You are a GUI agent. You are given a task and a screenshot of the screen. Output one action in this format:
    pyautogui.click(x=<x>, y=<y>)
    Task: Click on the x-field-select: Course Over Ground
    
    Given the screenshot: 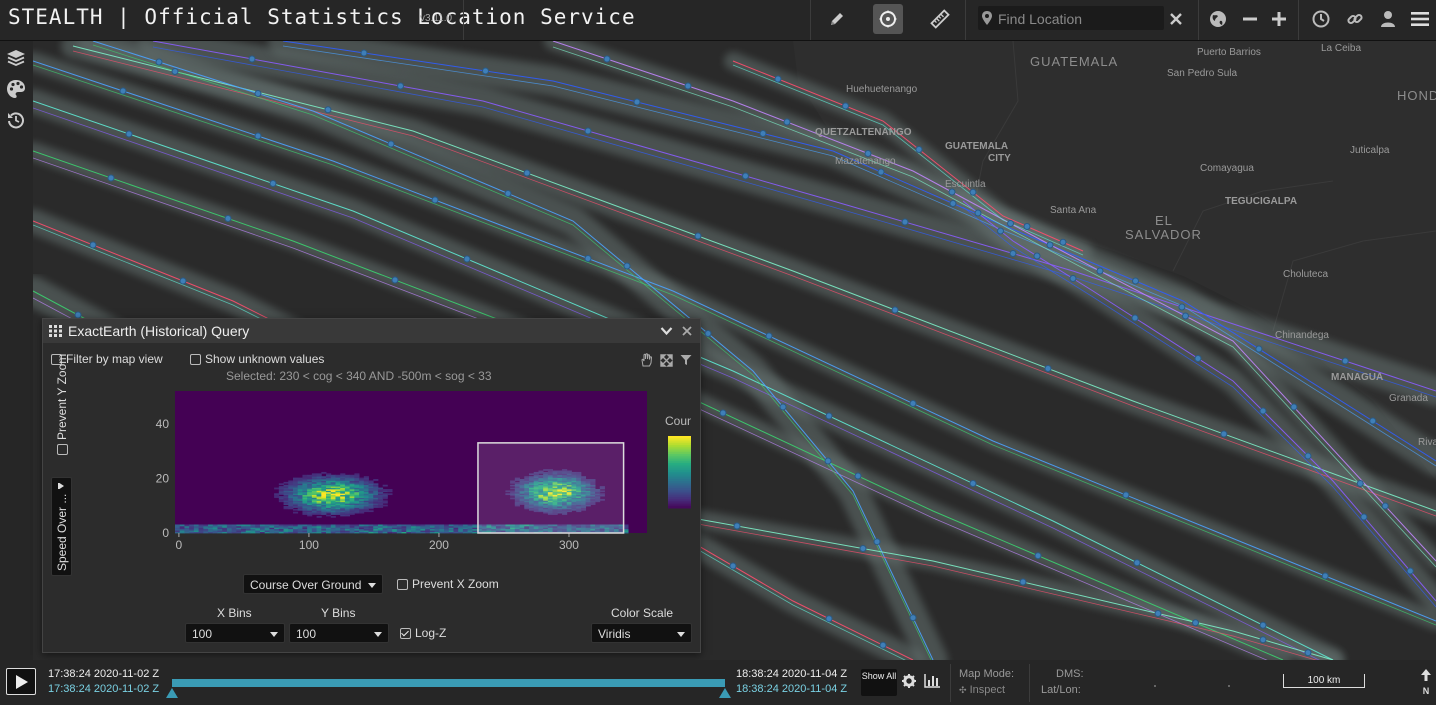 What is the action you would take?
    pyautogui.click(x=313, y=584)
    